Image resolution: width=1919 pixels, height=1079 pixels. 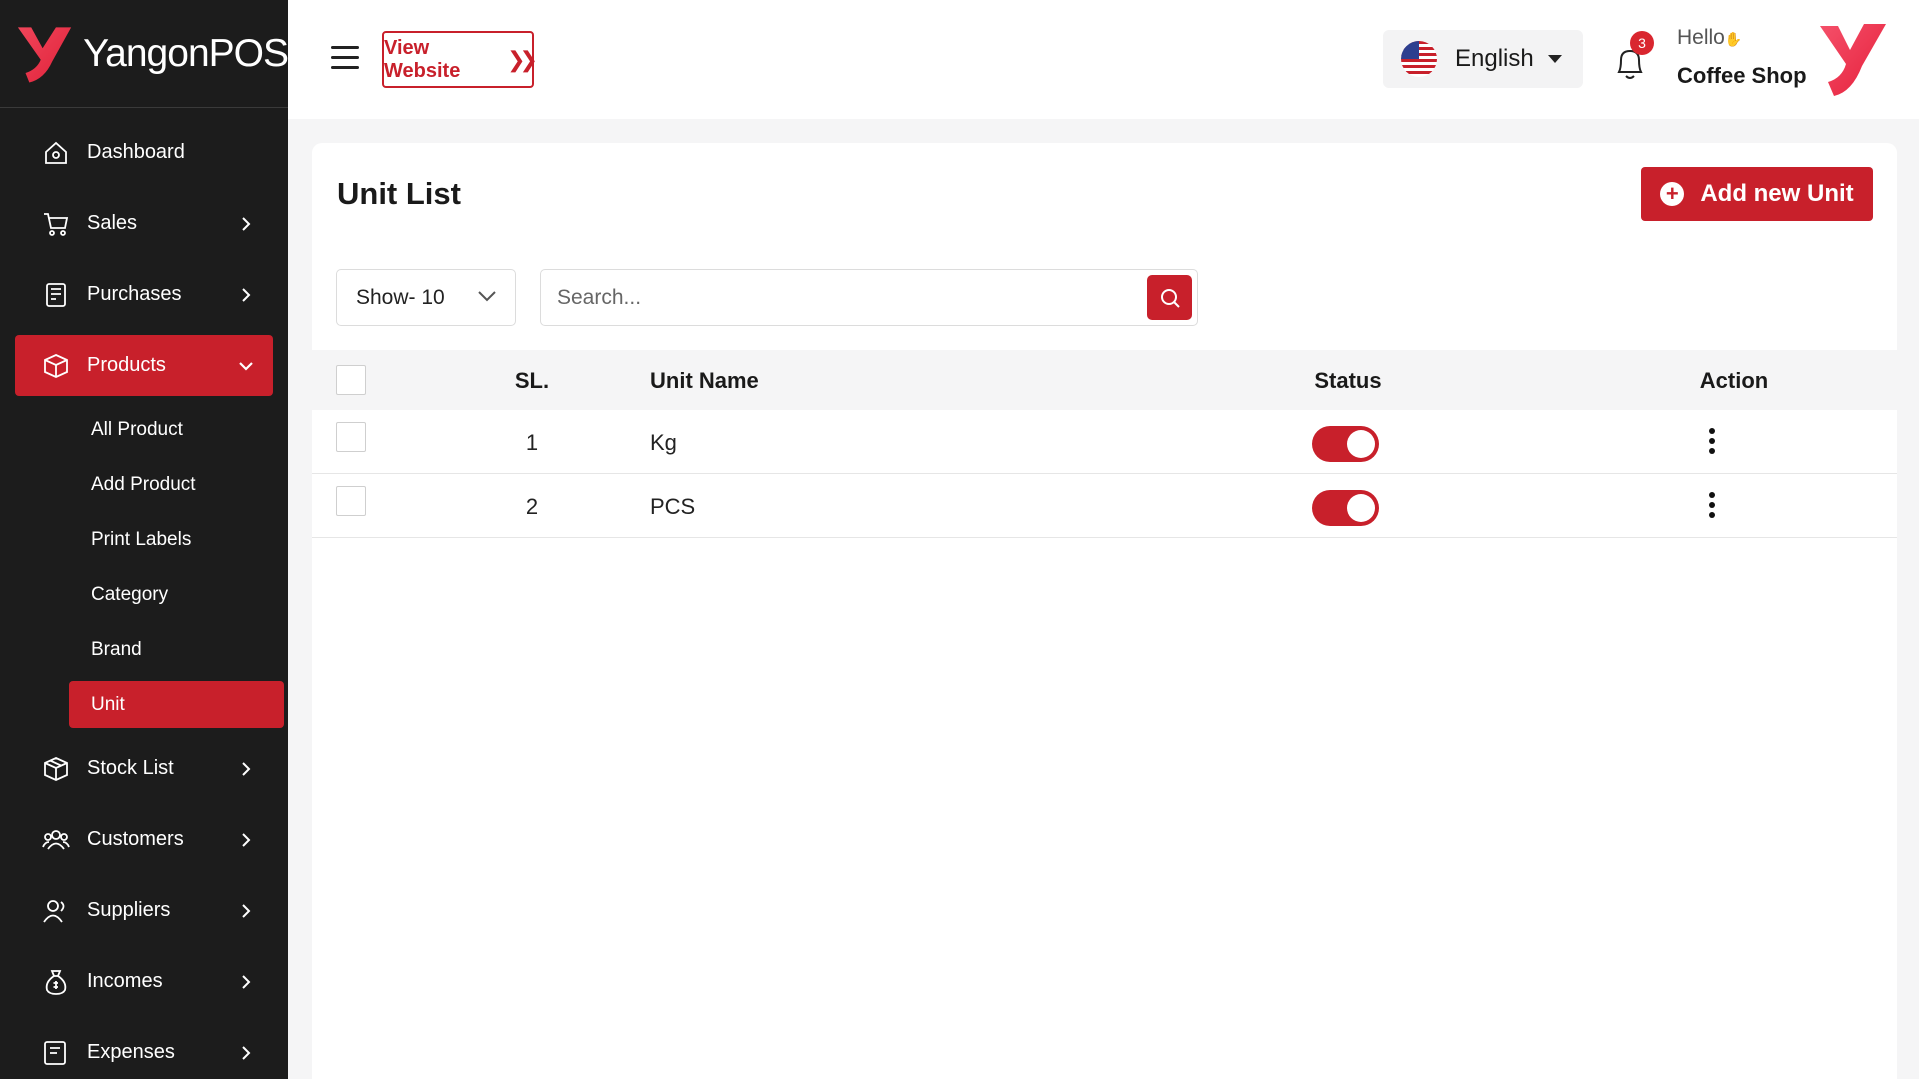 I want to click on users-icon, so click(x=56, y=840).